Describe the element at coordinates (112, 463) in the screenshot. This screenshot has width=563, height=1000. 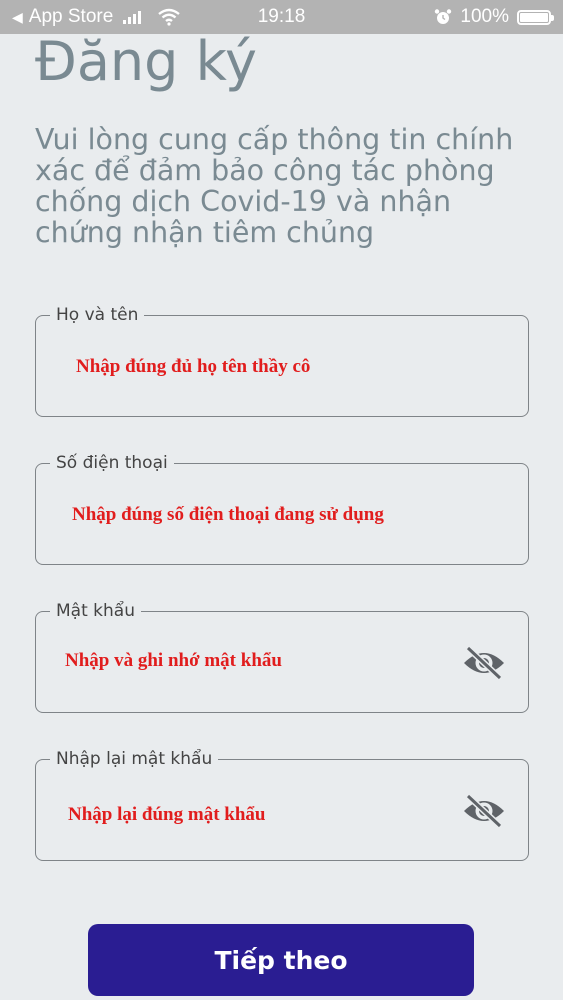
I see `phone-label: Số điện thoại` at that location.